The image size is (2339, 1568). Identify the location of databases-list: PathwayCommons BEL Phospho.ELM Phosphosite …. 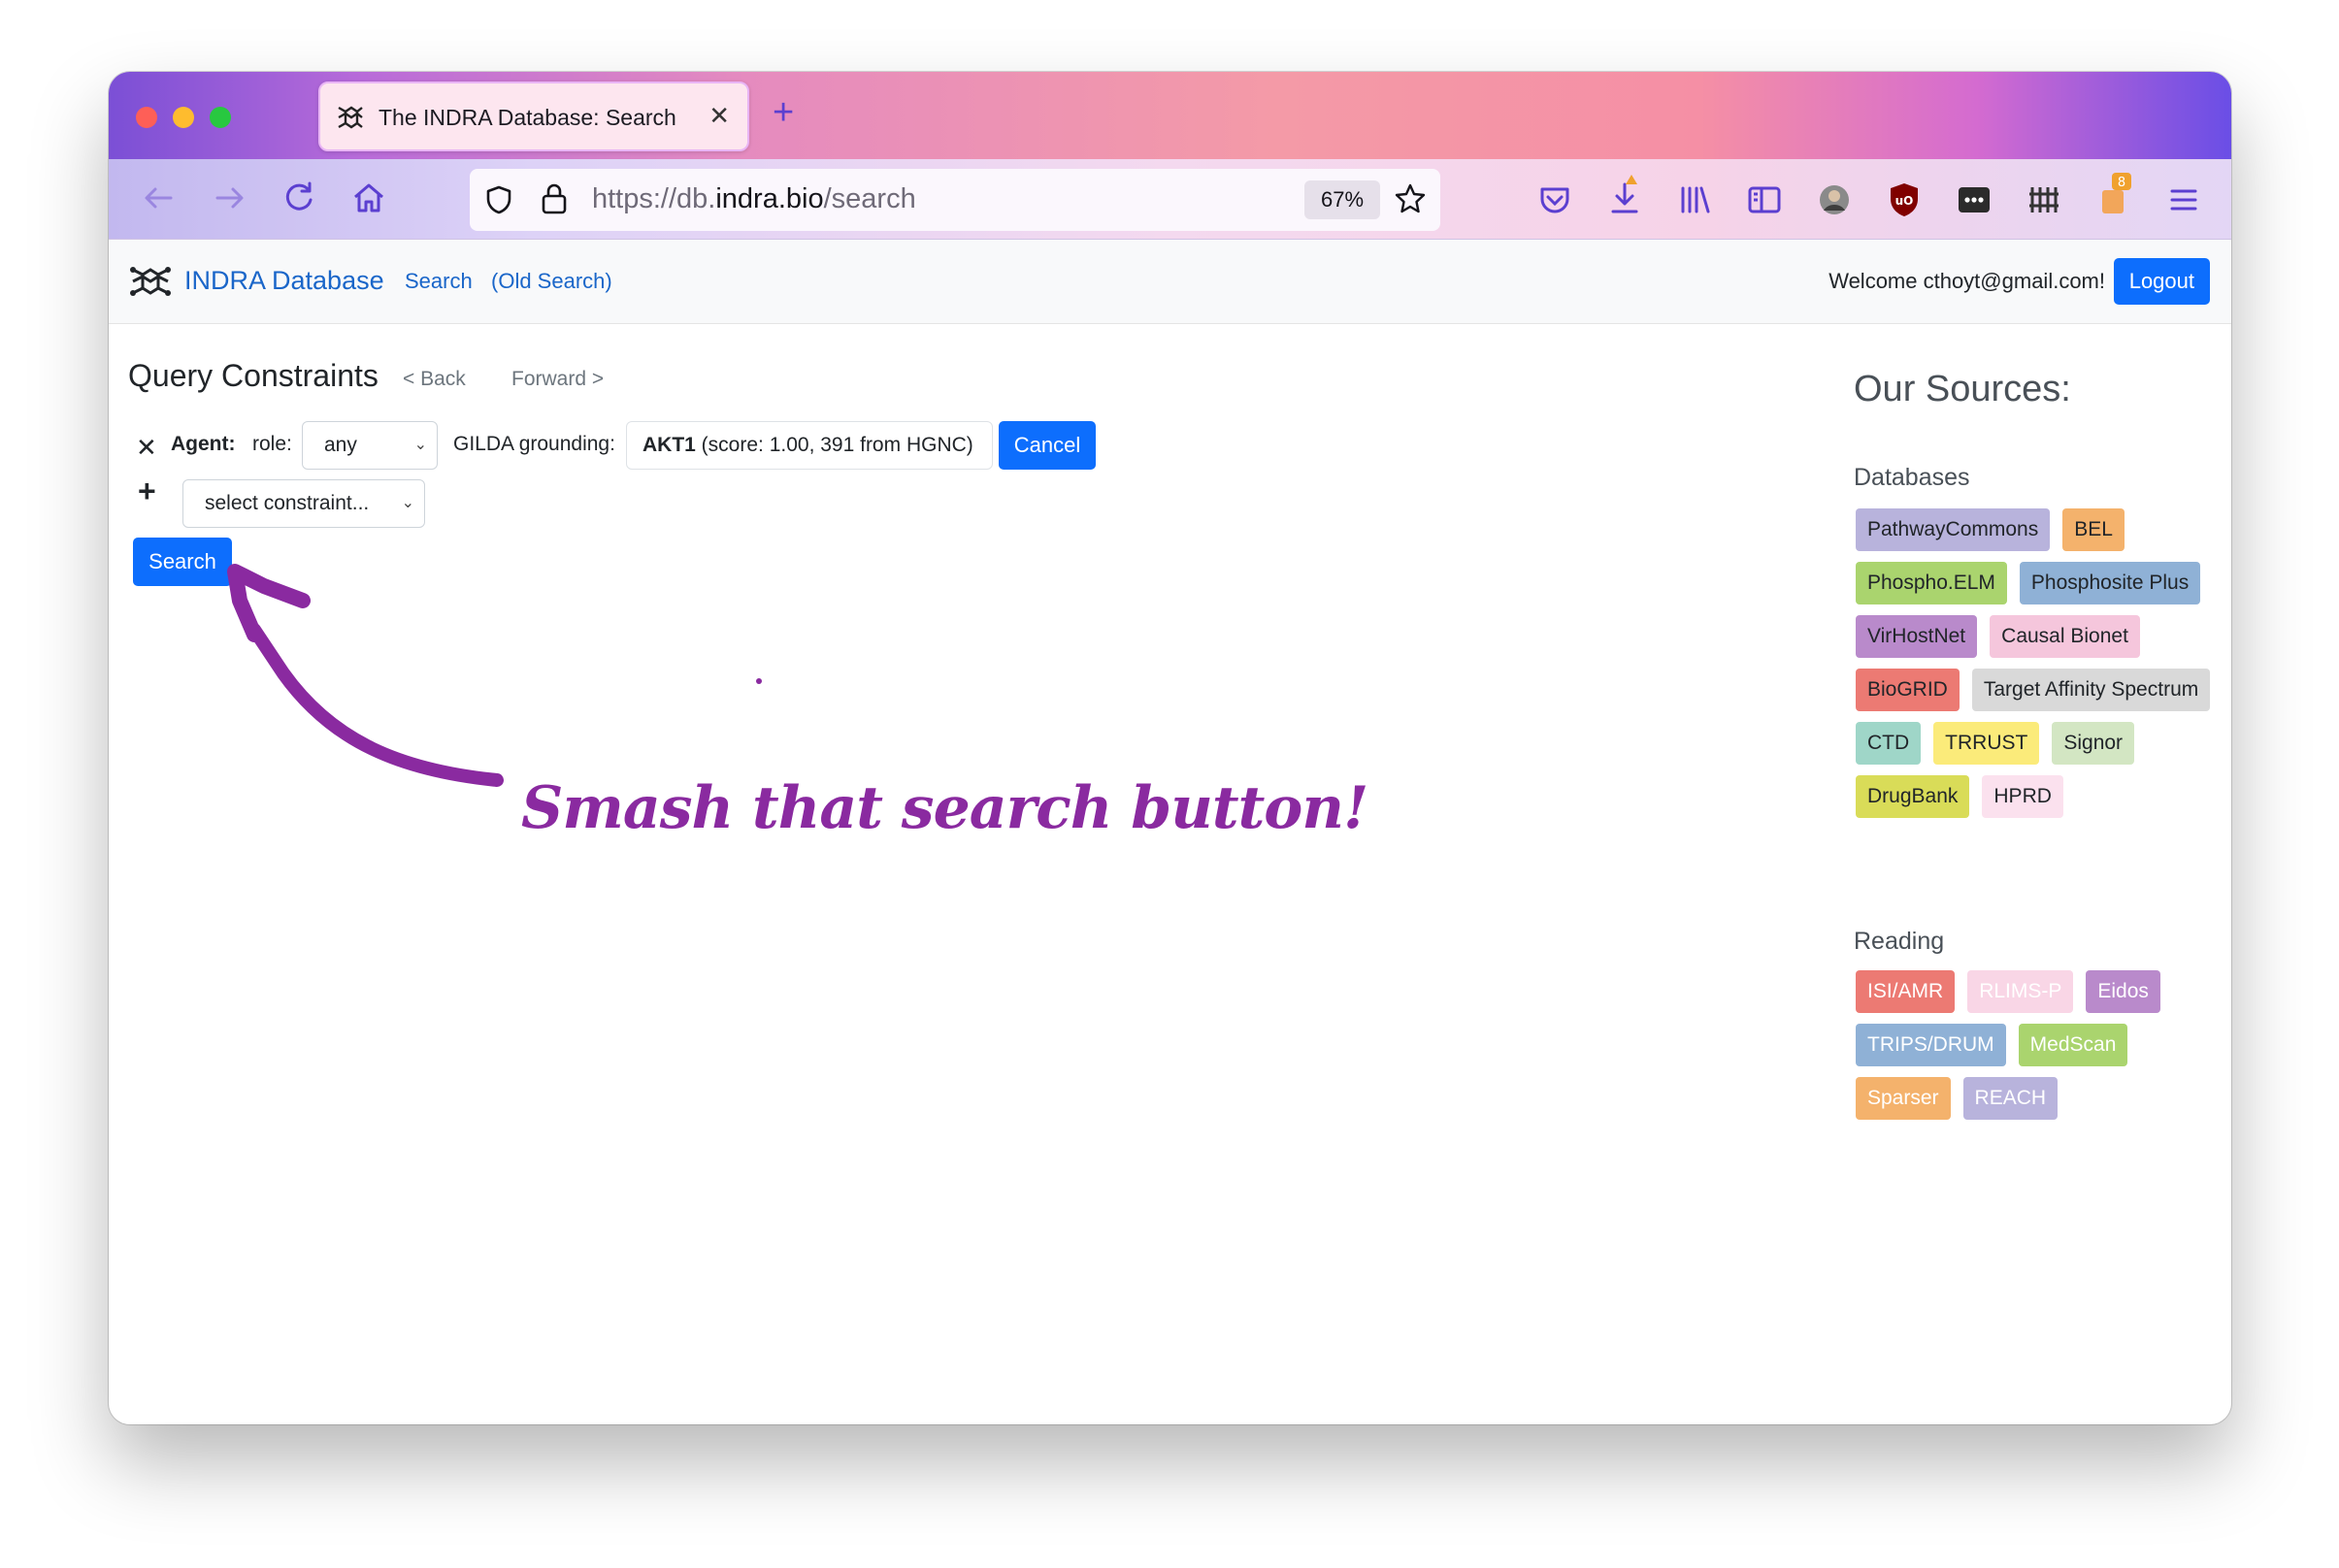
(2040, 663).